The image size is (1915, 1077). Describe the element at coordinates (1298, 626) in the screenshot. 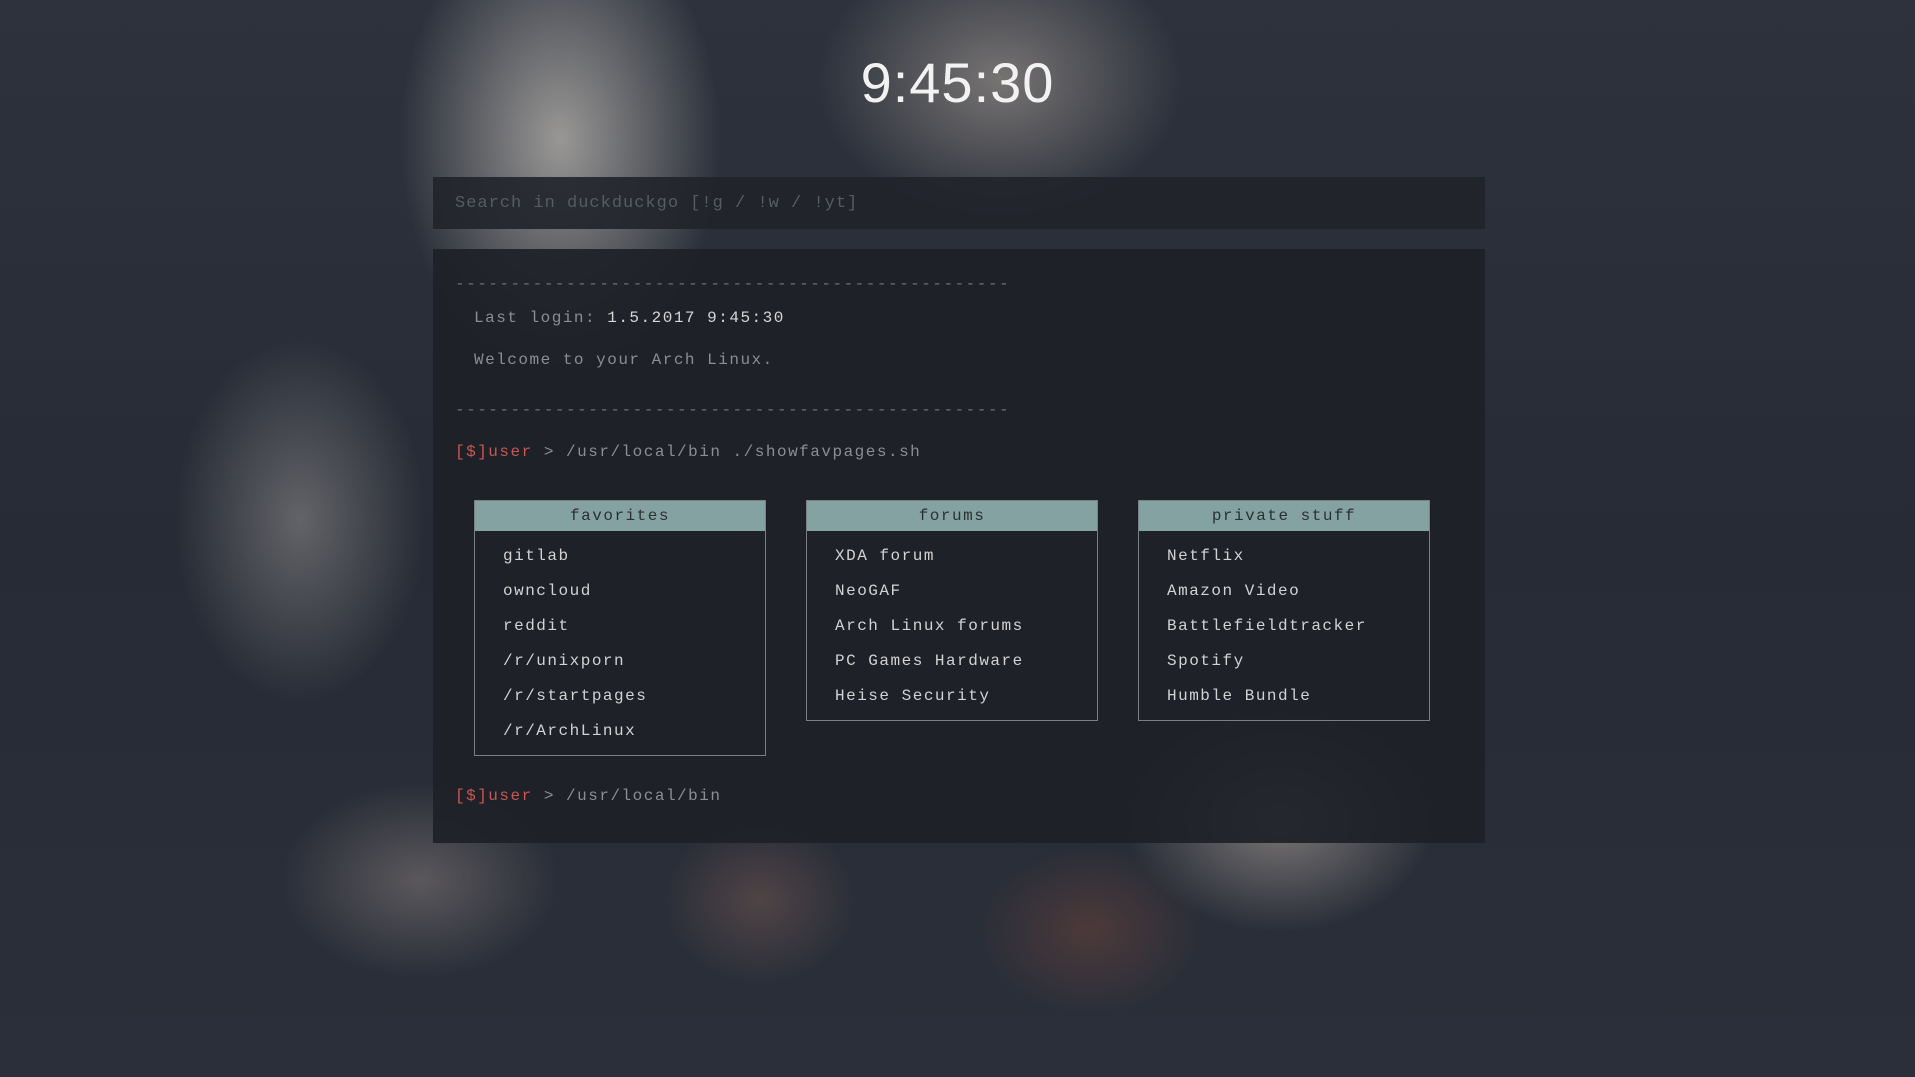

I see `link-battlefieldtracker: Battlefieldtracker` at that location.